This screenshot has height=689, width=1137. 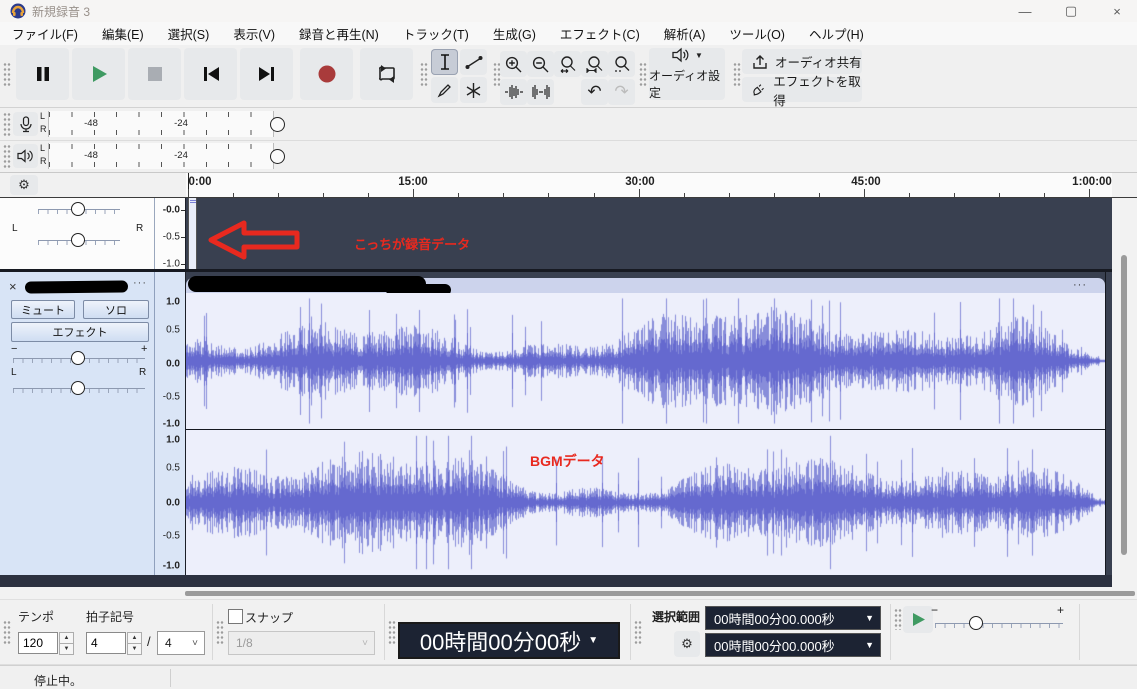 I want to click on audio-setup-button: ▼ オーディオ設定, so click(x=687, y=73).